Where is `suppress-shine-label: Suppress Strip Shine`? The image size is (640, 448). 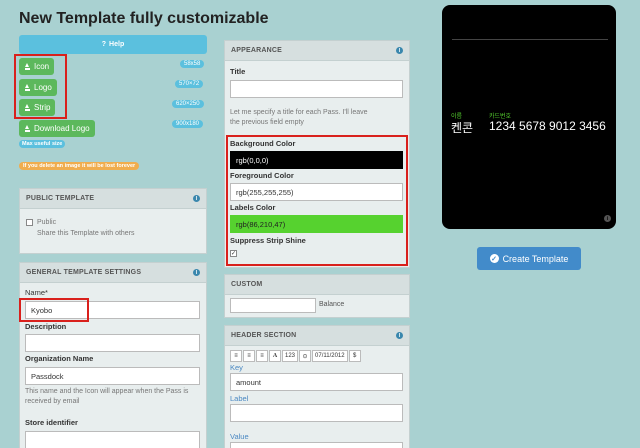
suppress-shine-label: Suppress Strip Shine is located at coordinates (268, 240).